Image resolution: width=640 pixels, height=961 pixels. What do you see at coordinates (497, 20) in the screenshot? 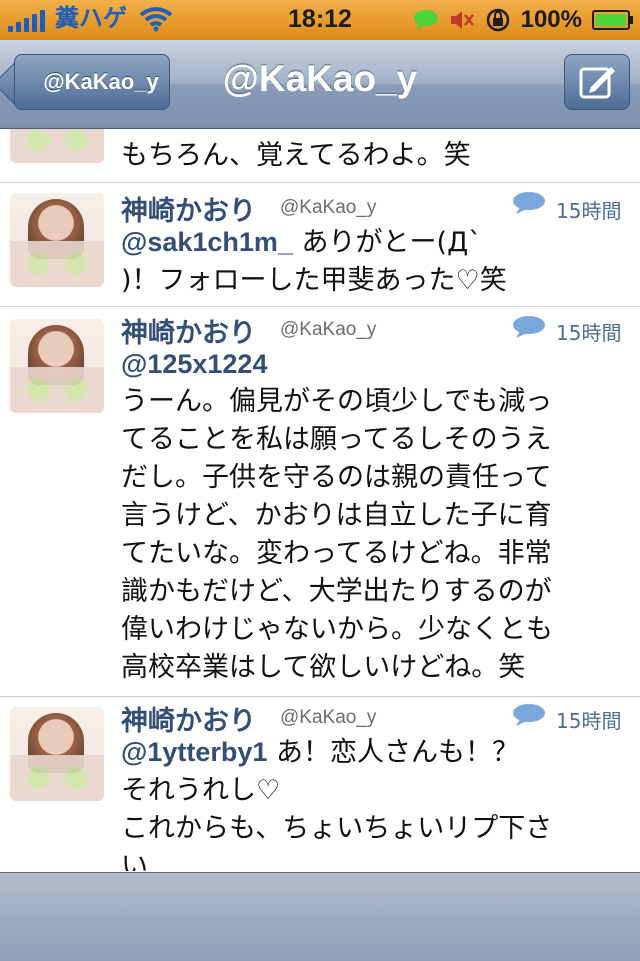
I see `rotation-lock-icon` at bounding box center [497, 20].